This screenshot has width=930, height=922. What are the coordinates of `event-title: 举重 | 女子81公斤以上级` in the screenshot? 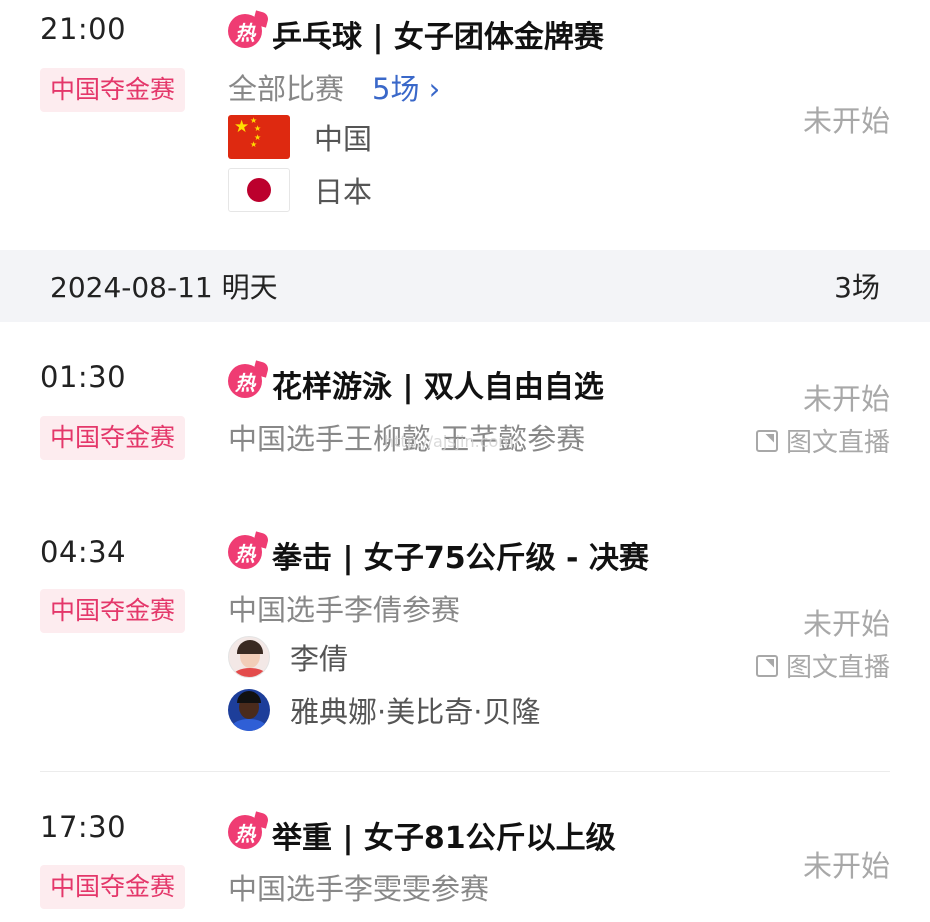 It's located at (444, 835).